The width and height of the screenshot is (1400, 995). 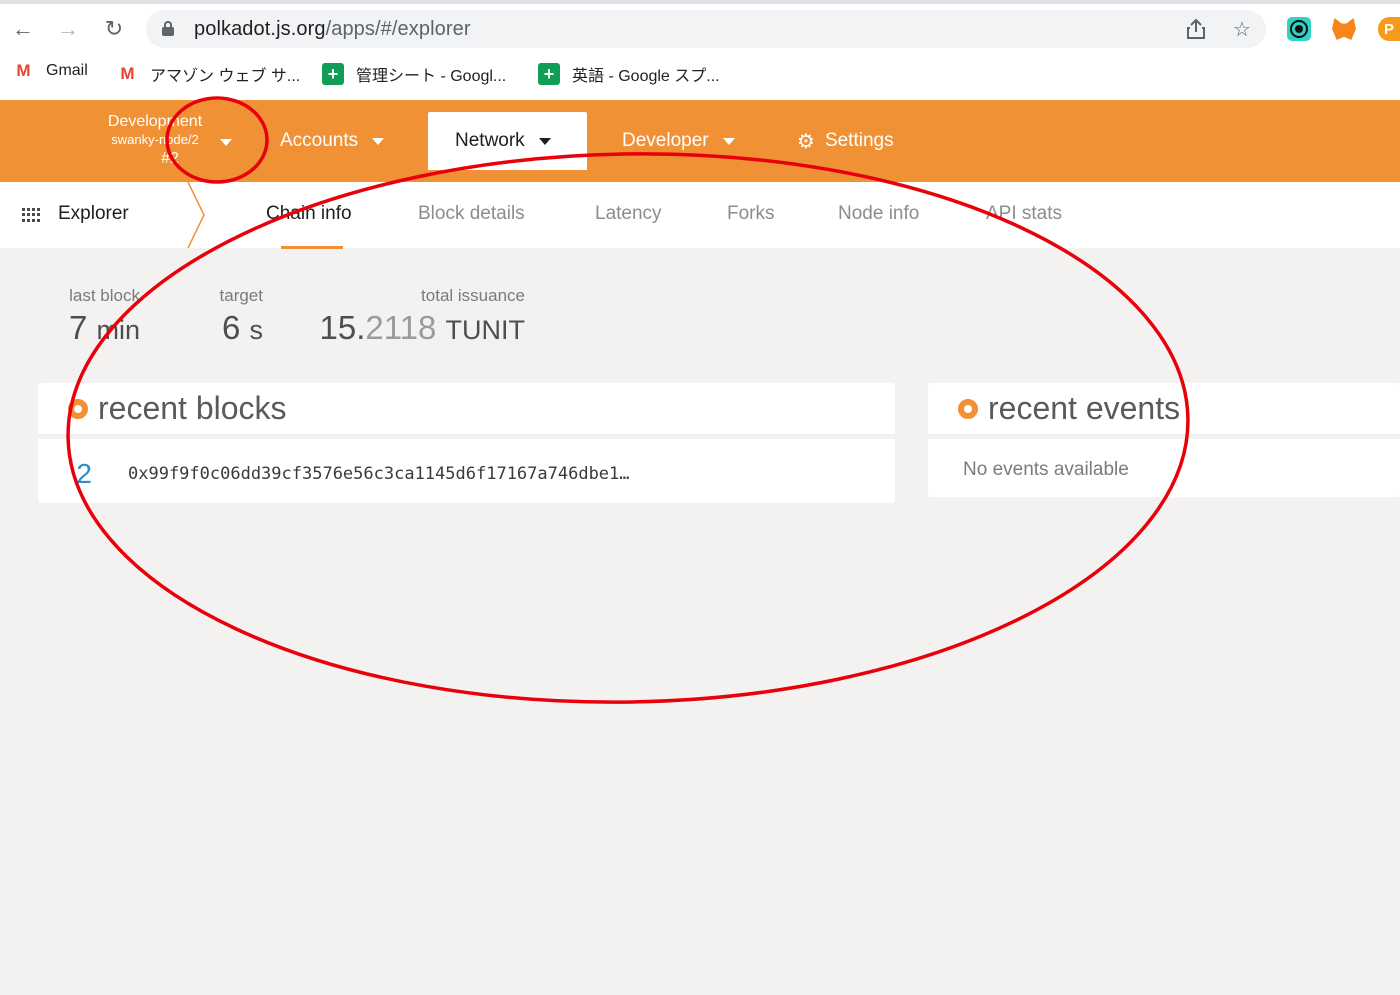 What do you see at coordinates (231, 327) in the screenshot?
I see `summary-number: 6` at bounding box center [231, 327].